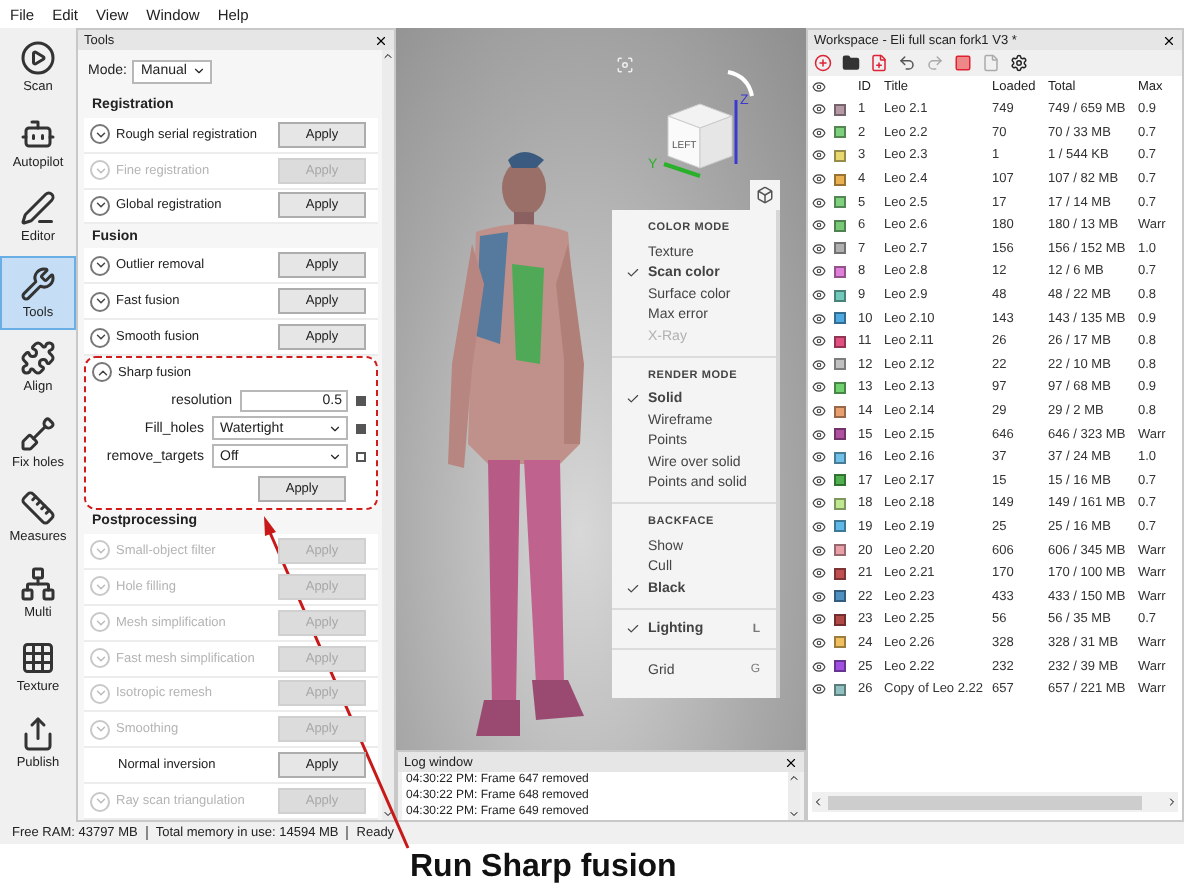 The image size is (1184, 888). Describe the element at coordinates (879, 63) in the screenshot. I see `file-plus-icon` at that location.